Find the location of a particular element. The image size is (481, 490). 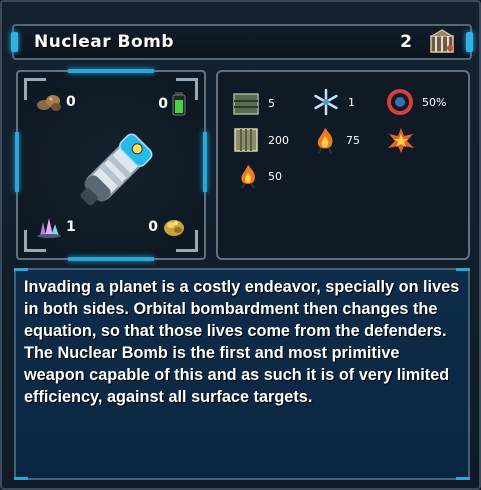

title-bar-left-cap is located at coordinates (14, 42).